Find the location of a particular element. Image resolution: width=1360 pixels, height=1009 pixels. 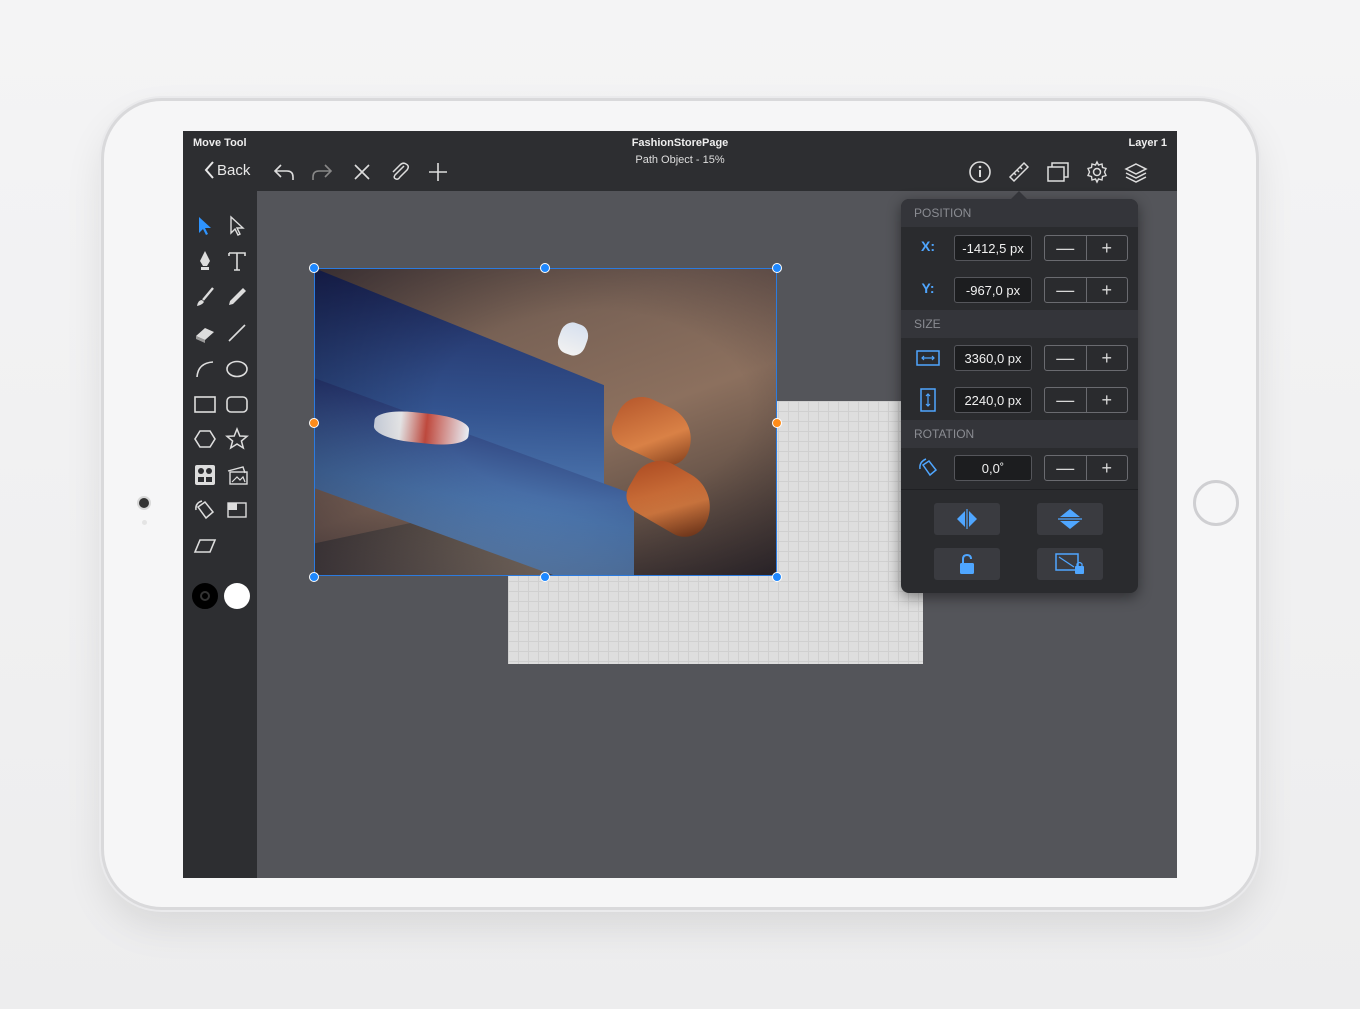

flip-vertical-button is located at coordinates (1070, 519).